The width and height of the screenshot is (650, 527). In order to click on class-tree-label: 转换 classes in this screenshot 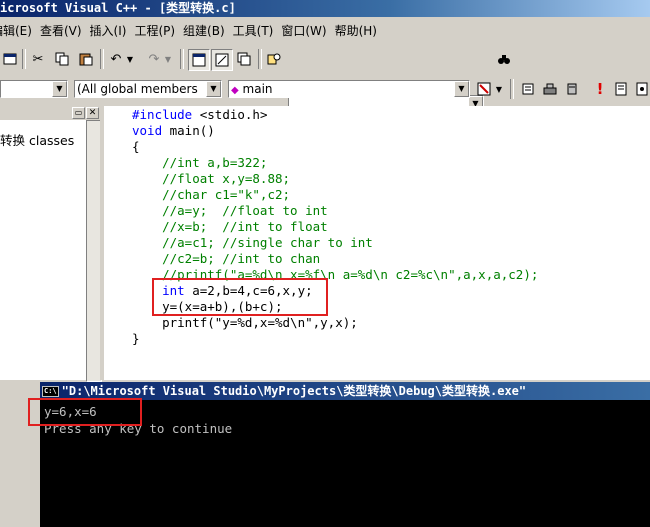, I will do `click(37, 140)`.